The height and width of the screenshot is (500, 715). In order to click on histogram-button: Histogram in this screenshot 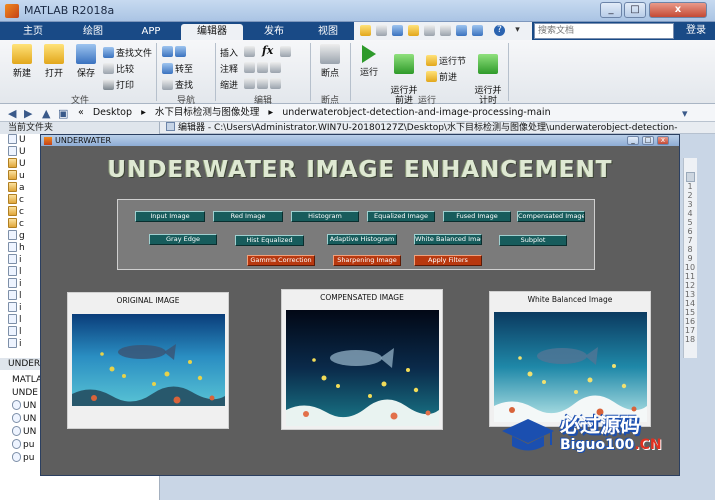, I will do `click(325, 216)`.